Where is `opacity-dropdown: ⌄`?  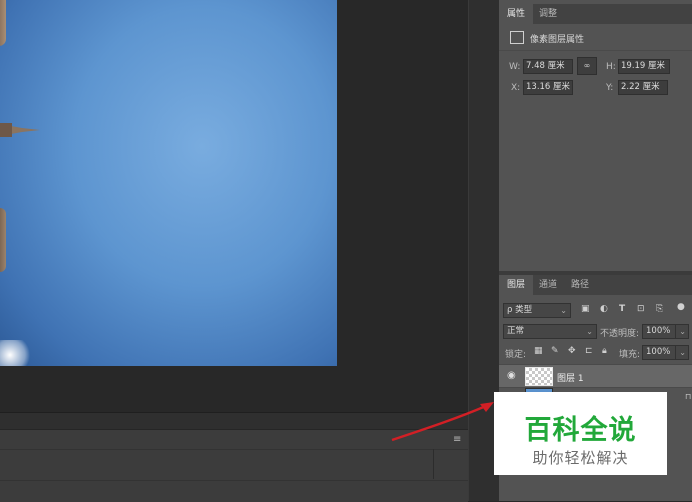
opacity-dropdown: ⌄ is located at coordinates (682, 331).